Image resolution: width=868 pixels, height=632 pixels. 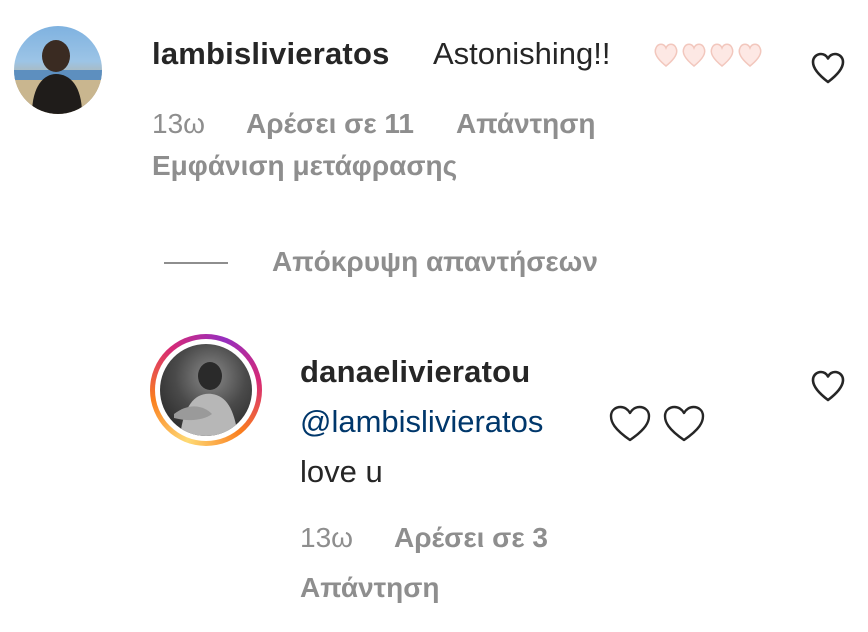 What do you see at coordinates (421, 422) in the screenshot?
I see `mention-link: @lambislivieratos` at bounding box center [421, 422].